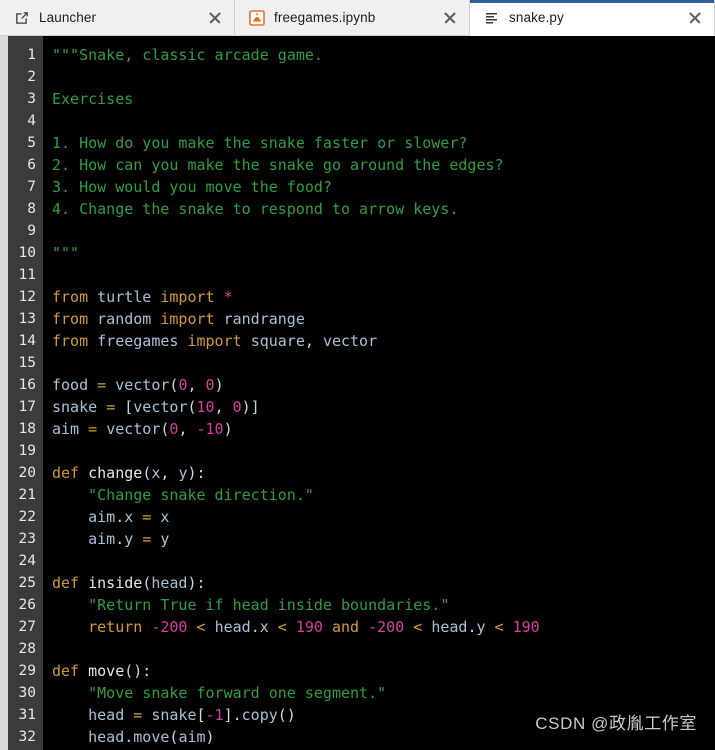  I want to click on code-line: """, so click(383, 253).